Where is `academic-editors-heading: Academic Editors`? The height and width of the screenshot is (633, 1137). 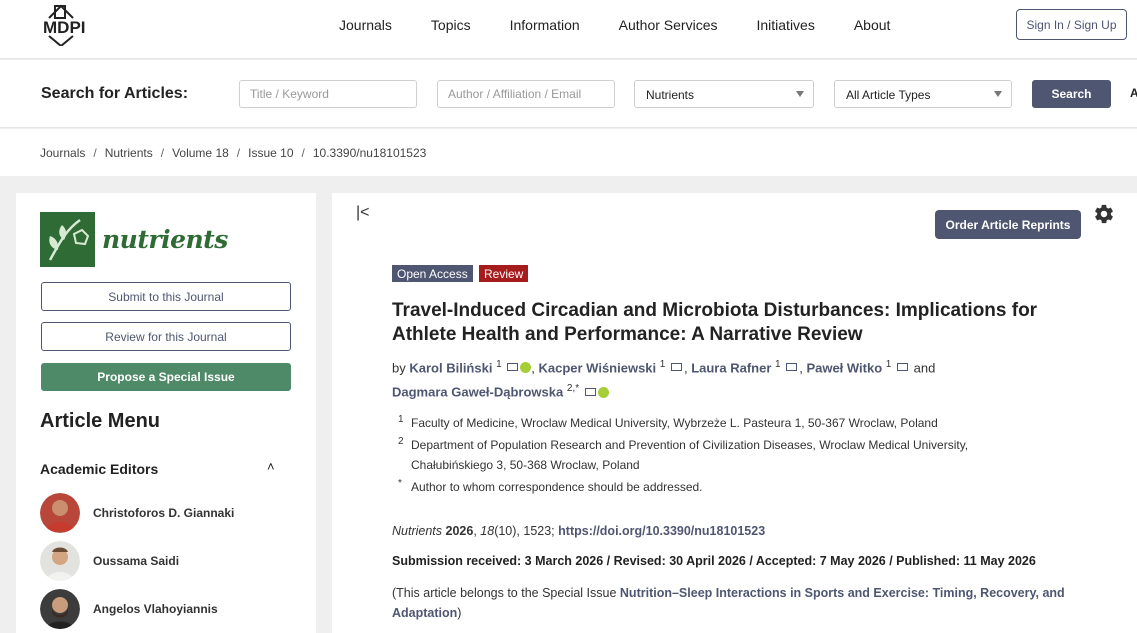 academic-editors-heading: Academic Editors is located at coordinates (99, 469).